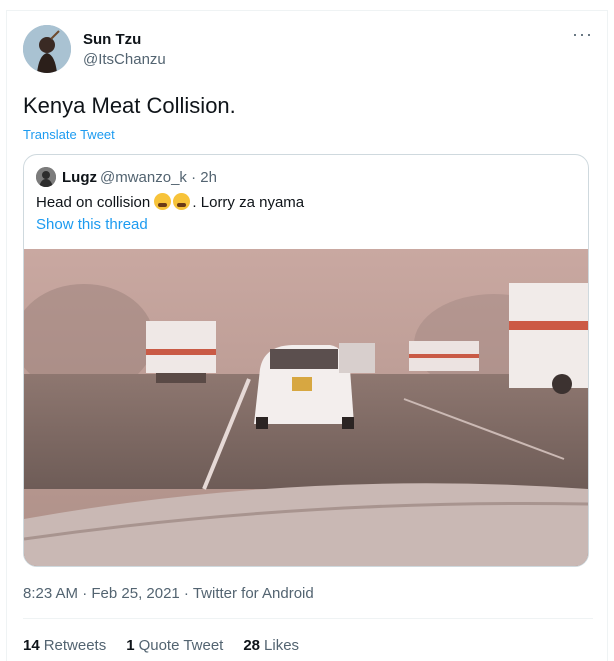 The width and height of the screenshot is (614, 661). Describe the element at coordinates (158, 177) in the screenshot. I see `quoted-author-handle: @mwanzo_k · 2h` at that location.